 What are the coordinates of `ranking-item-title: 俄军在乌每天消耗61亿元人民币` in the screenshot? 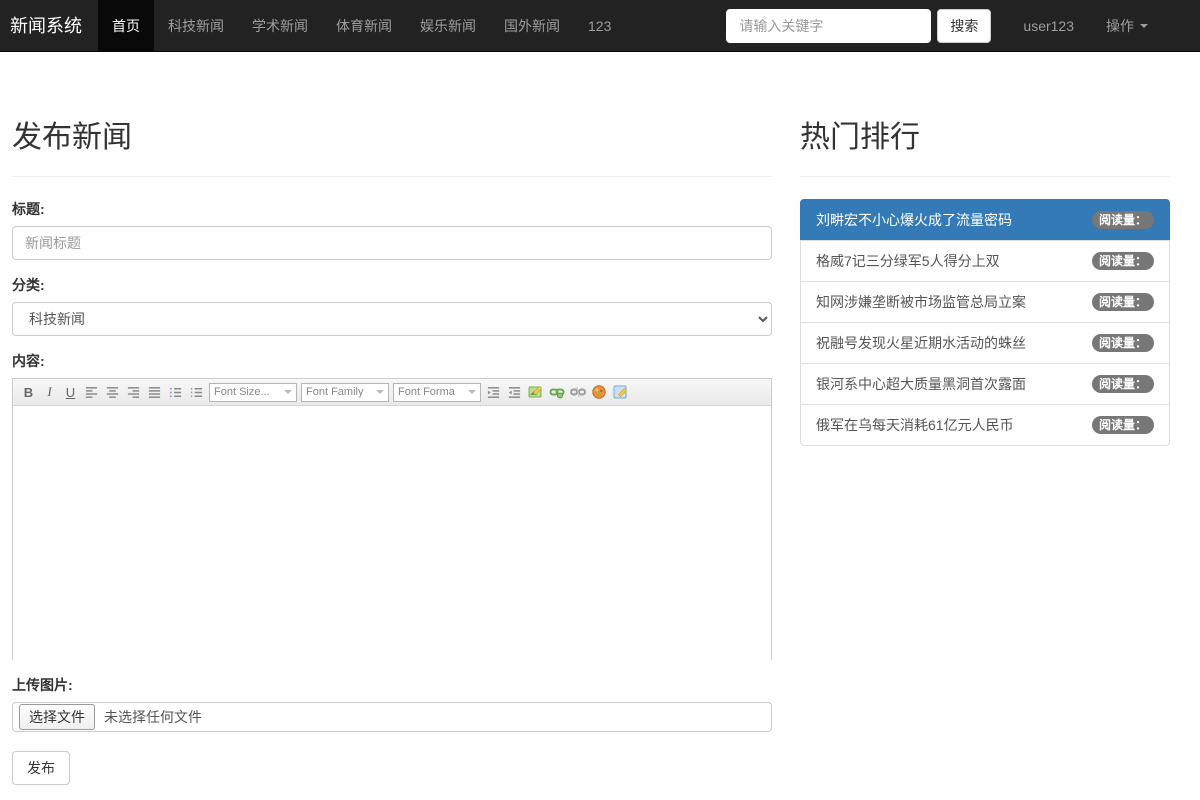 It's located at (915, 425).